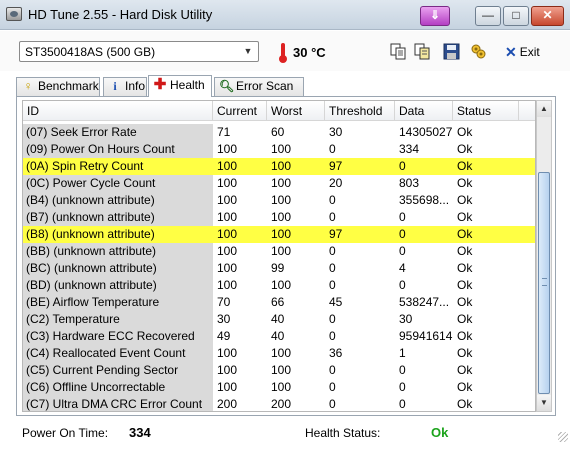 The image size is (570, 460). I want to click on drive-select: ST3500418AS (500 GB) ▼, so click(139, 51).